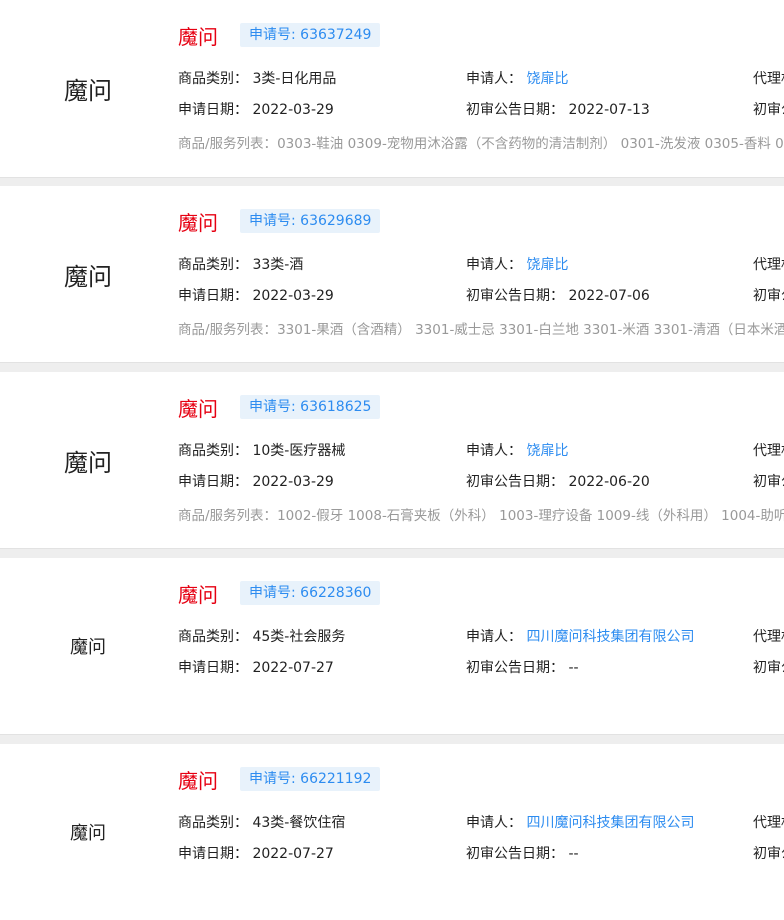 The image size is (784, 920). Describe the element at coordinates (310, 221) in the screenshot. I see `registration-number-badge: 申请号: 63629689` at that location.